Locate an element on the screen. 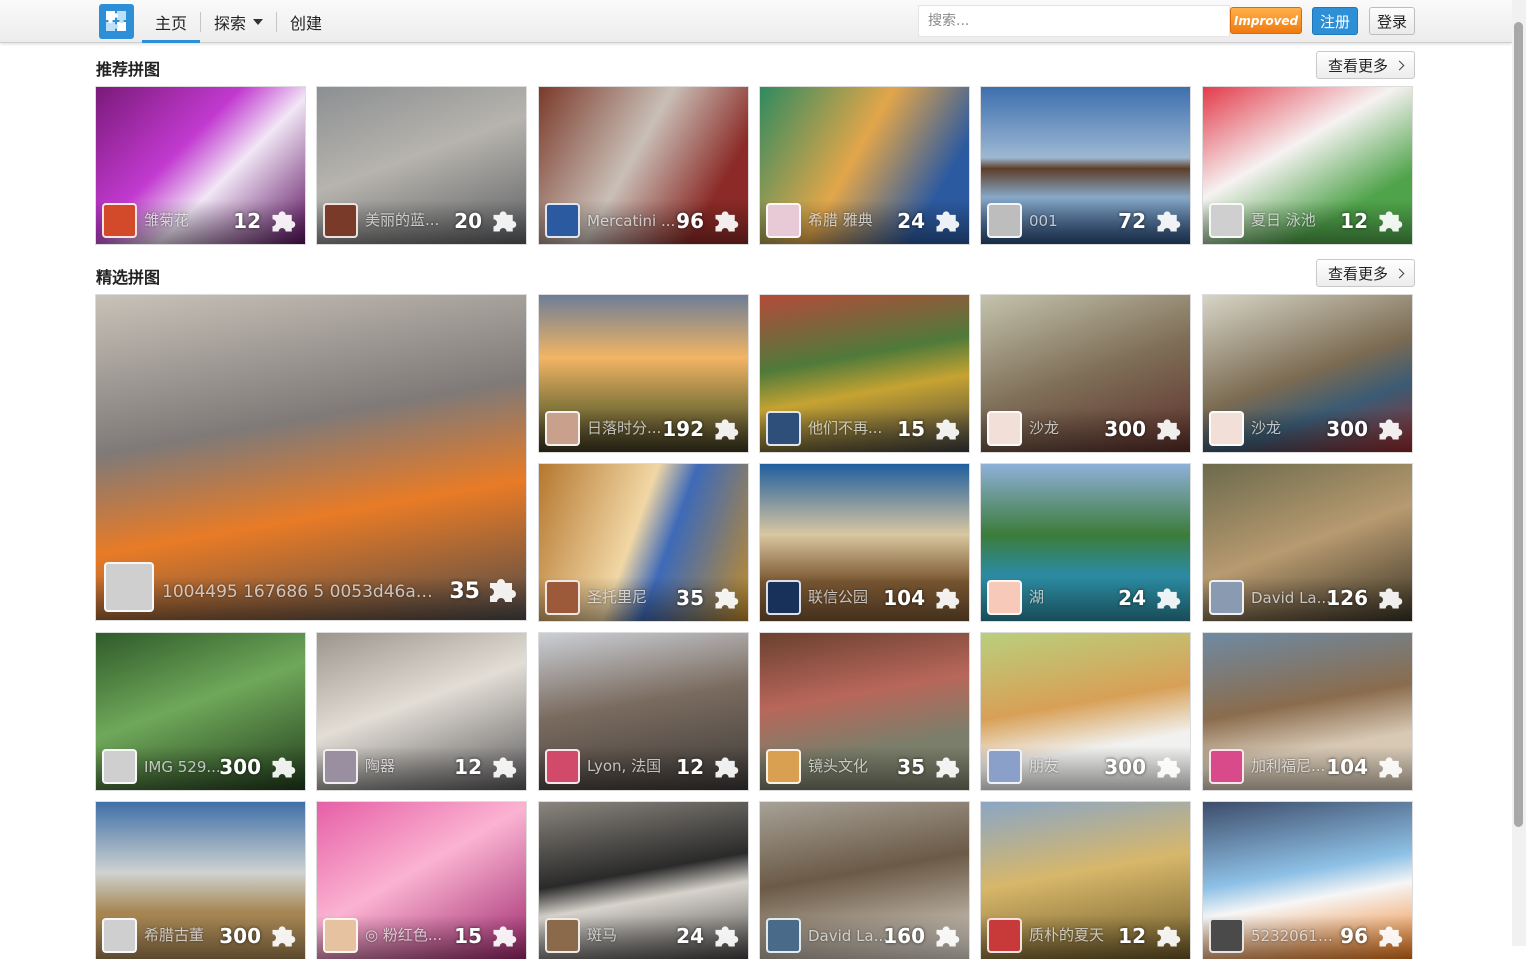  piece-count: 160 is located at coordinates (904, 936).